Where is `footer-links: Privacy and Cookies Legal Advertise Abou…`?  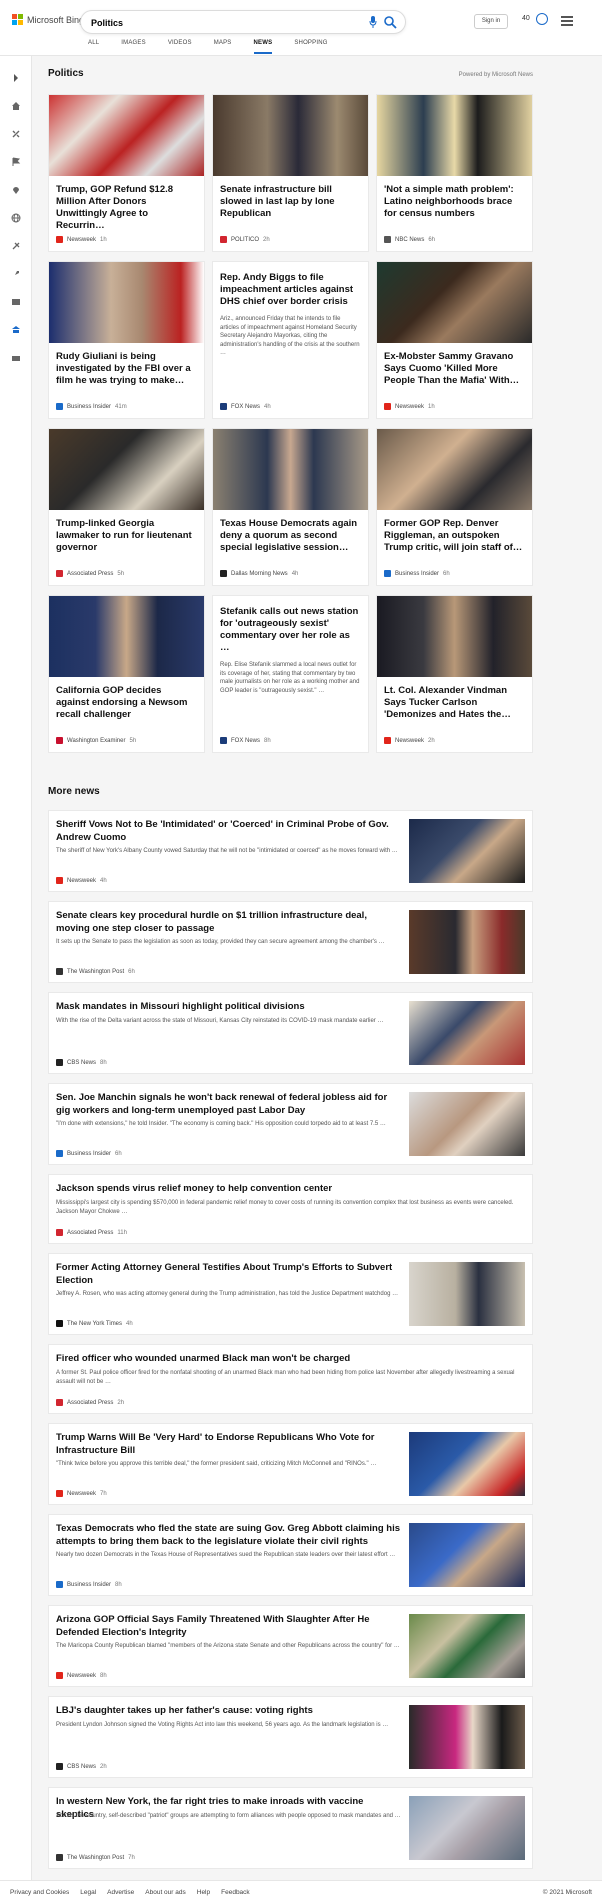 footer-links: Privacy and Cookies Legal Advertise Abou… is located at coordinates (130, 1892).